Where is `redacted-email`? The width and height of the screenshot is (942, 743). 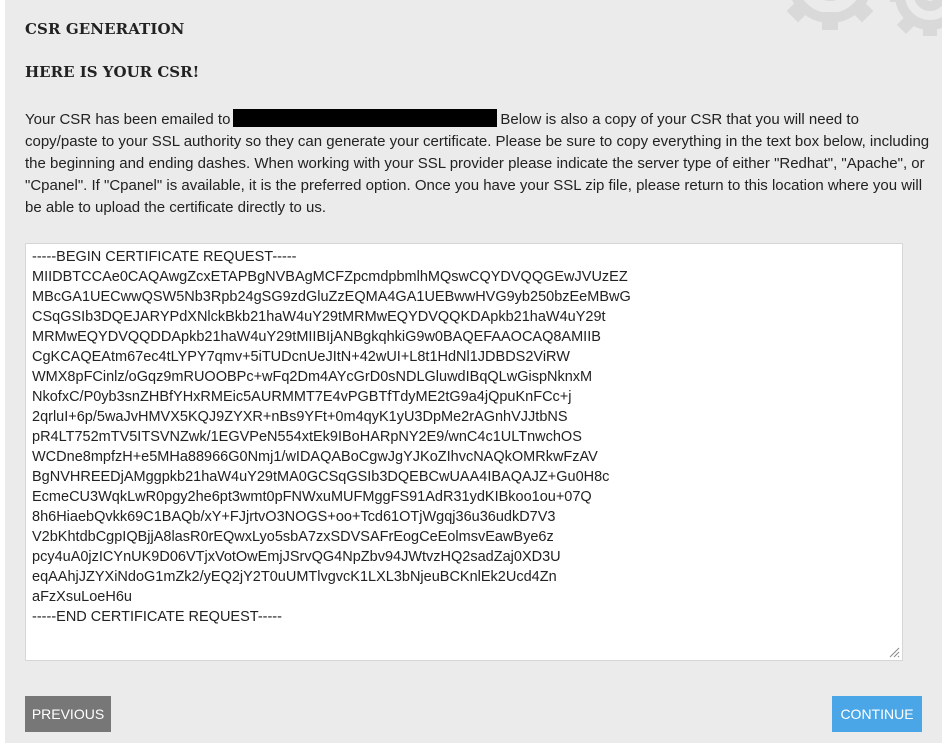
redacted-email is located at coordinates (365, 118).